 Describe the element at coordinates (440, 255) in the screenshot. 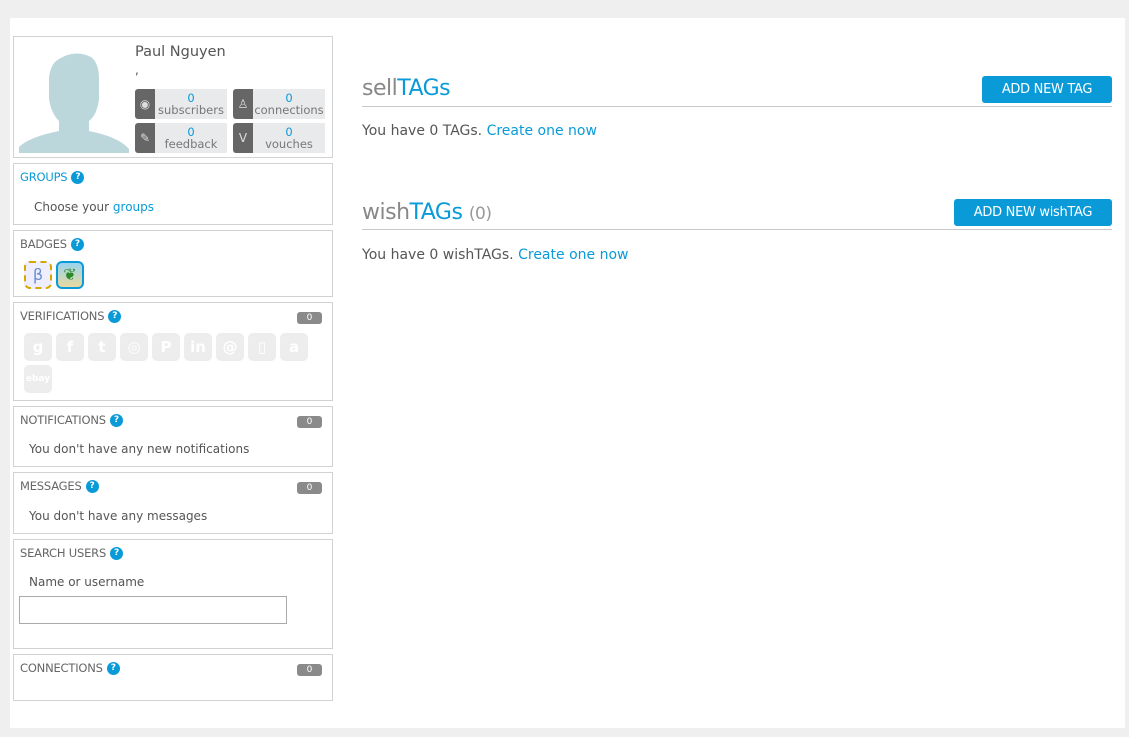

I see `wishtags-text-prefix: You have 0 wishTAGs.` at that location.